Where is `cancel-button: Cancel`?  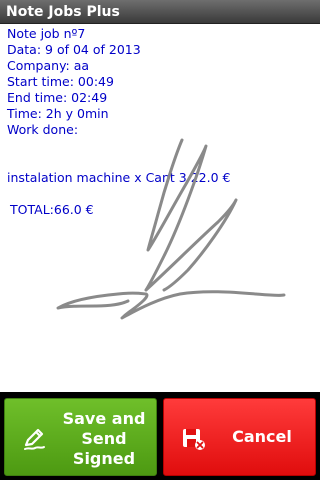 cancel-button: Cancel is located at coordinates (239, 437).